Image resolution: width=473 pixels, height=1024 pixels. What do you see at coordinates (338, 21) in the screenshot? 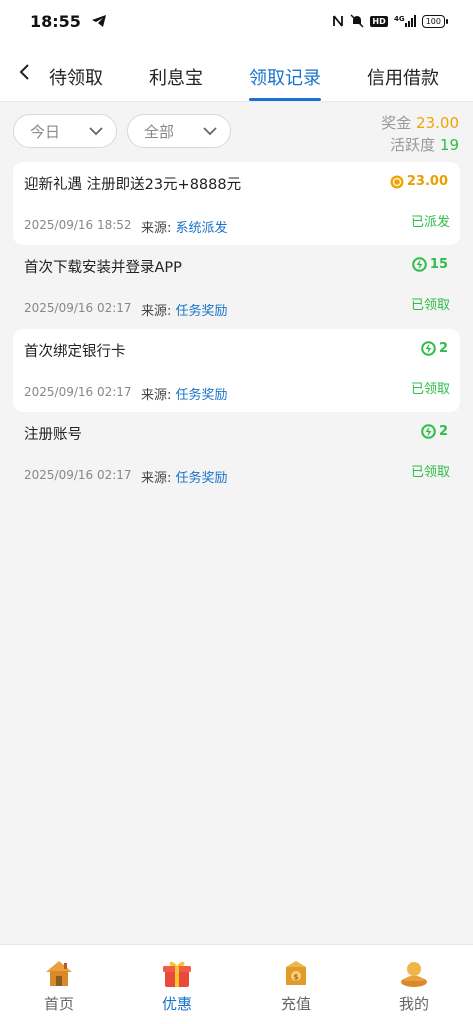
I see `nfc-icon` at bounding box center [338, 21].